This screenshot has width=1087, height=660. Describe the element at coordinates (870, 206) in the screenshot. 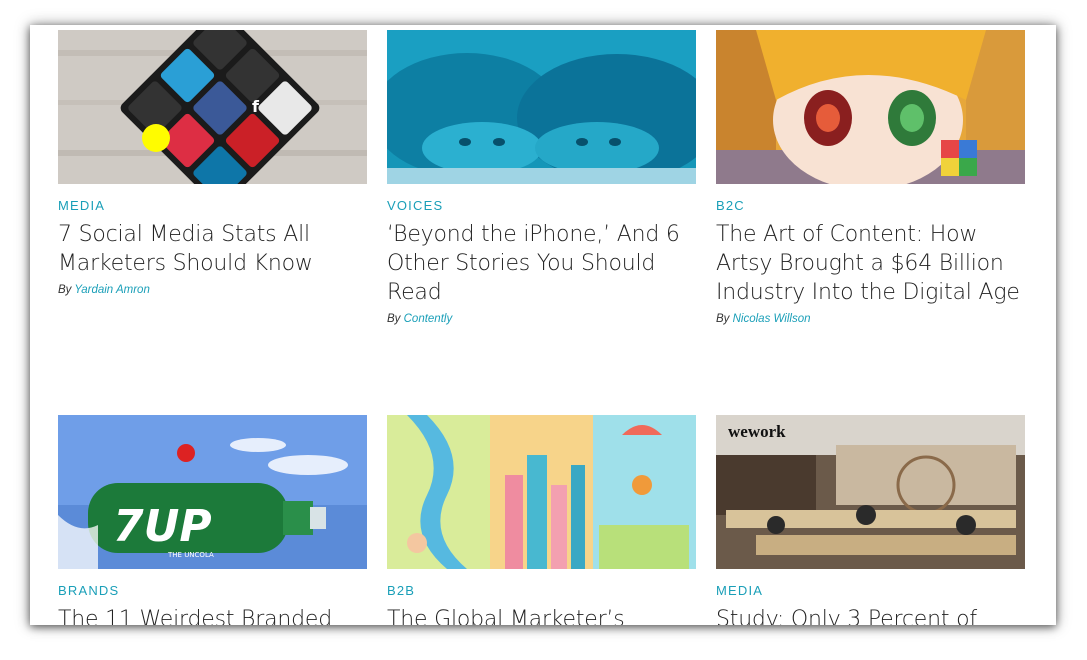

I see `article-category: B2C` at that location.